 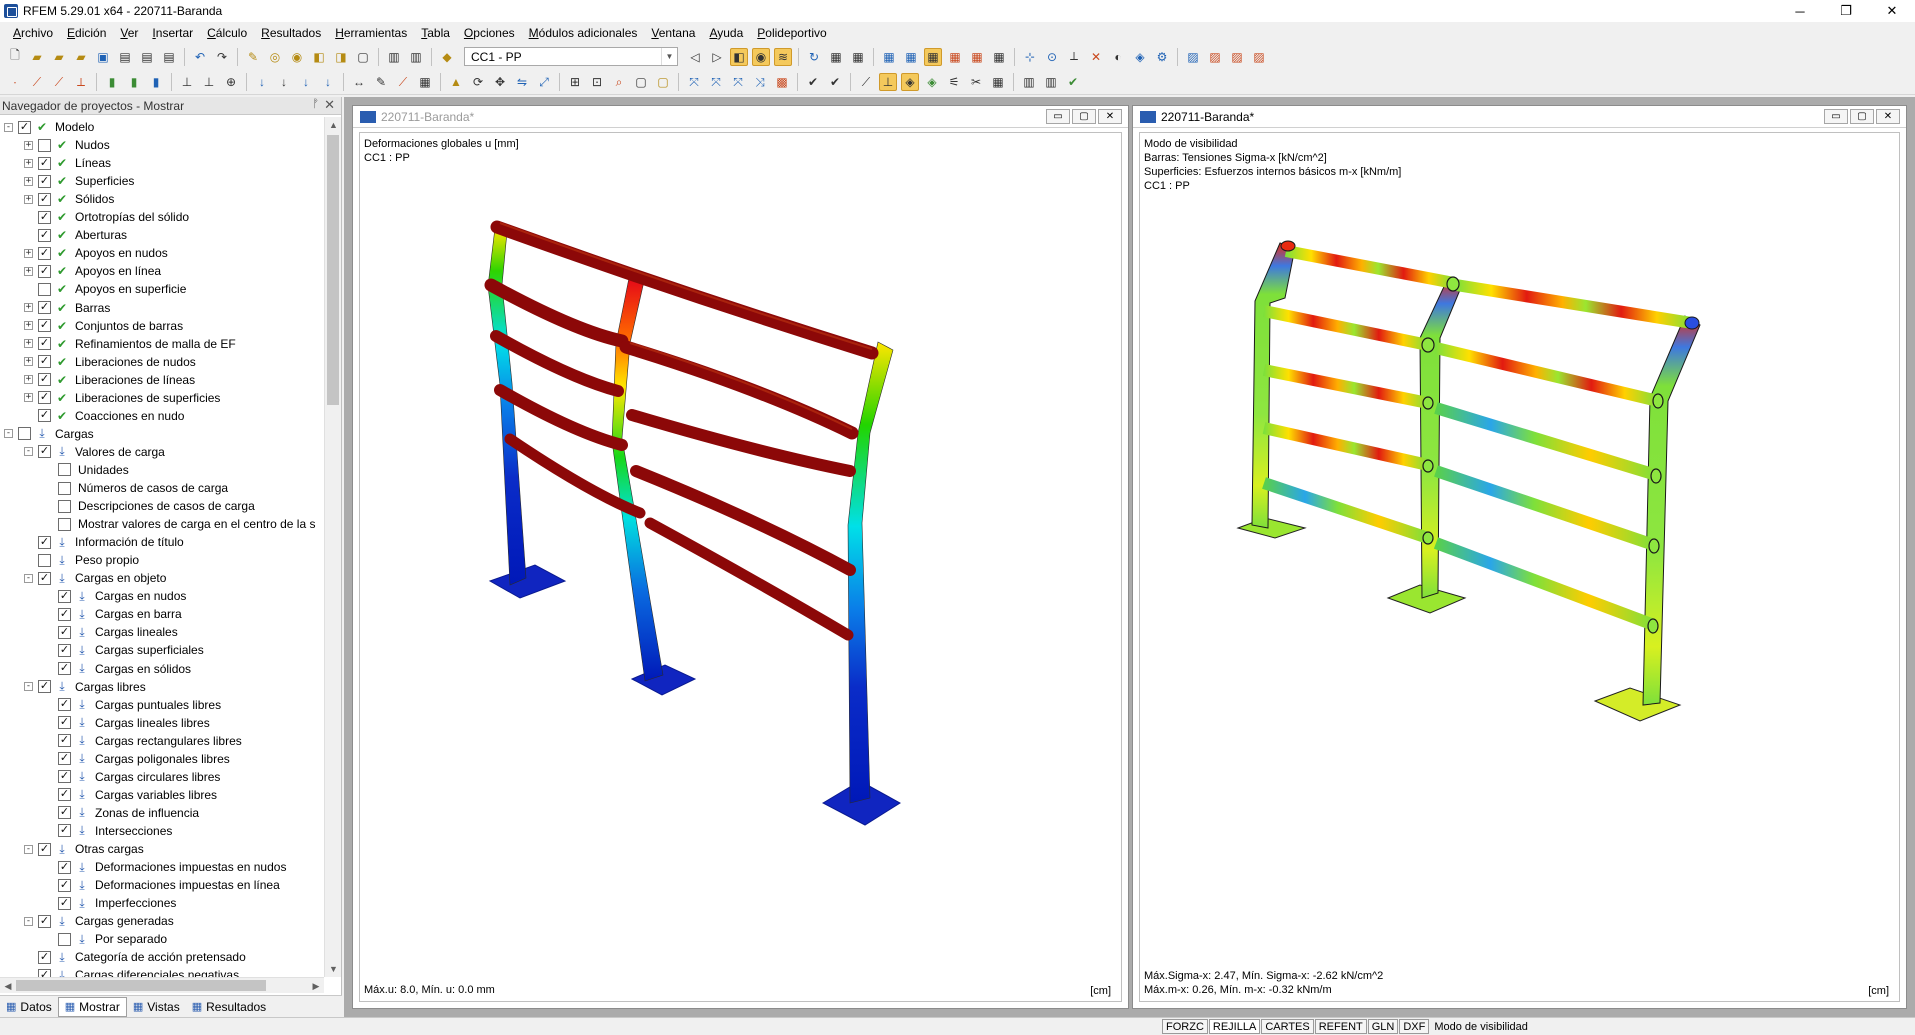 What do you see at coordinates (86, 33) in the screenshot?
I see `menu-edicion: Edición` at bounding box center [86, 33].